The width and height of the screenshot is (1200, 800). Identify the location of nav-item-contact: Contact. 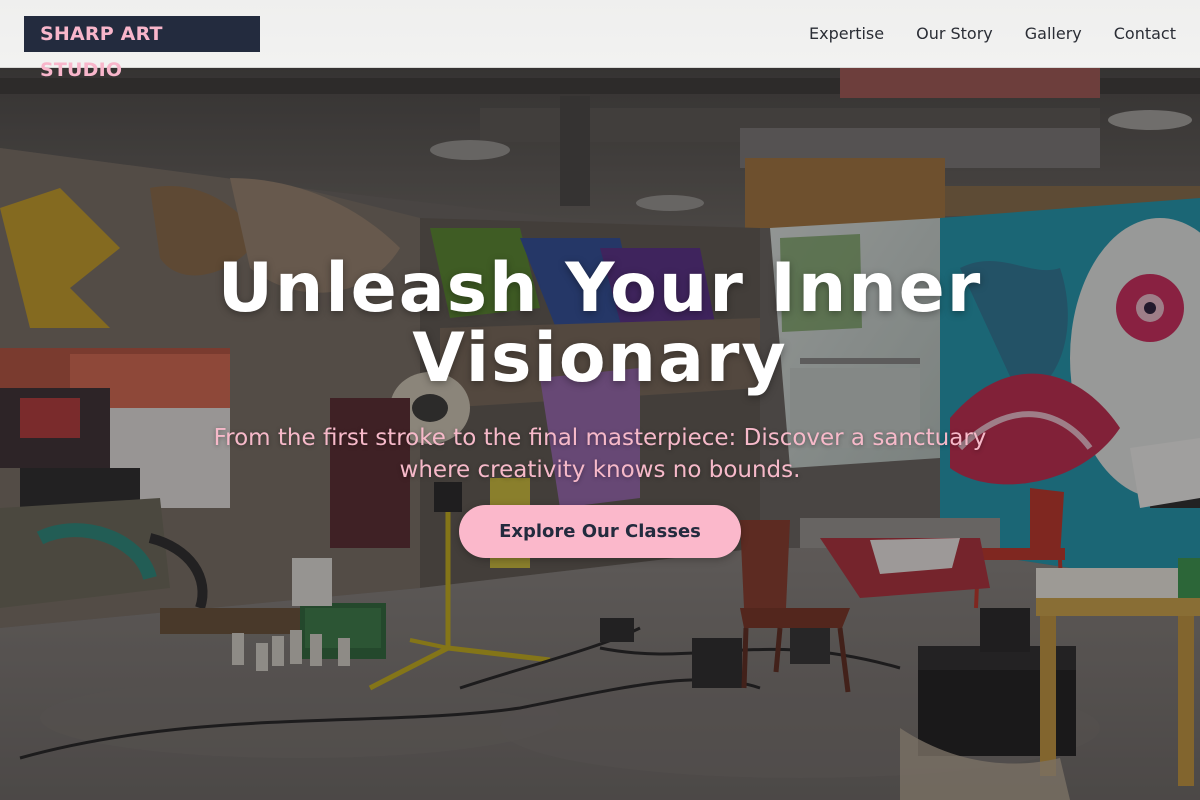
(1145, 33).